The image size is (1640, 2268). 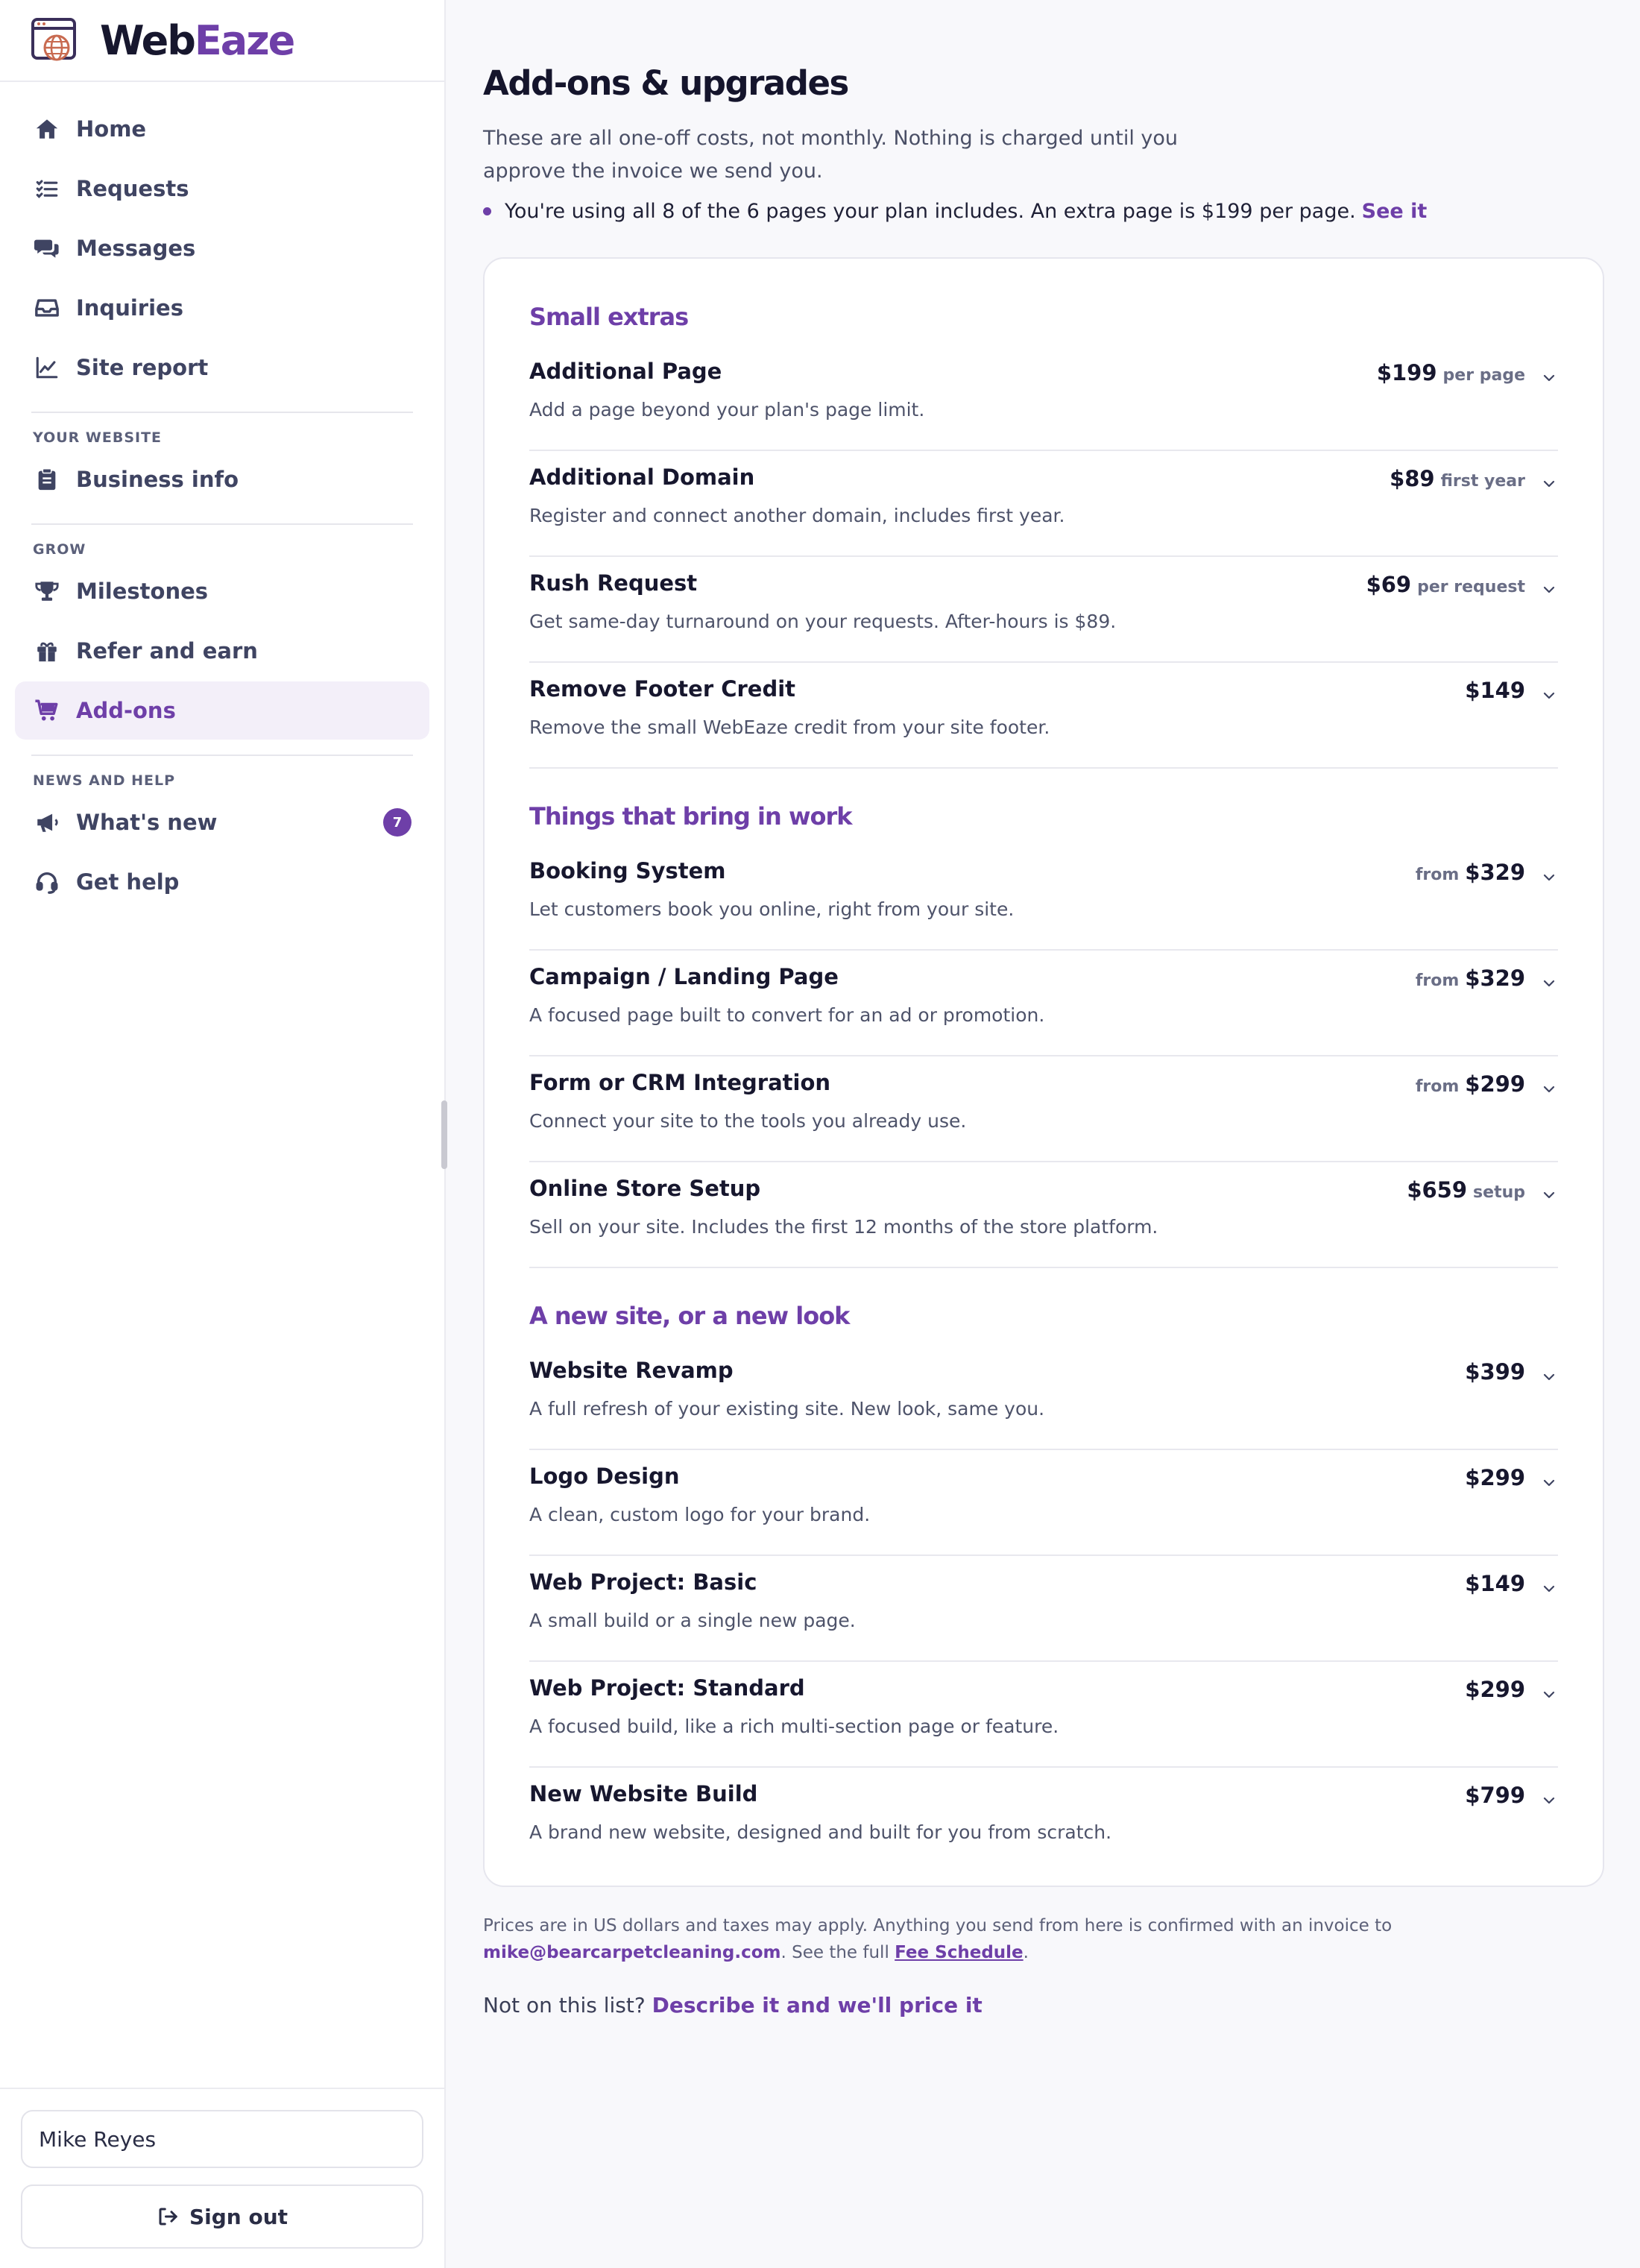 I want to click on price-amount: $799, so click(x=1495, y=1795).